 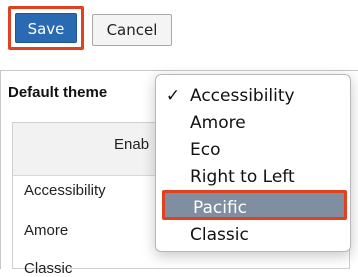 What do you see at coordinates (46, 230) in the screenshot?
I see `table-row: Amore` at bounding box center [46, 230].